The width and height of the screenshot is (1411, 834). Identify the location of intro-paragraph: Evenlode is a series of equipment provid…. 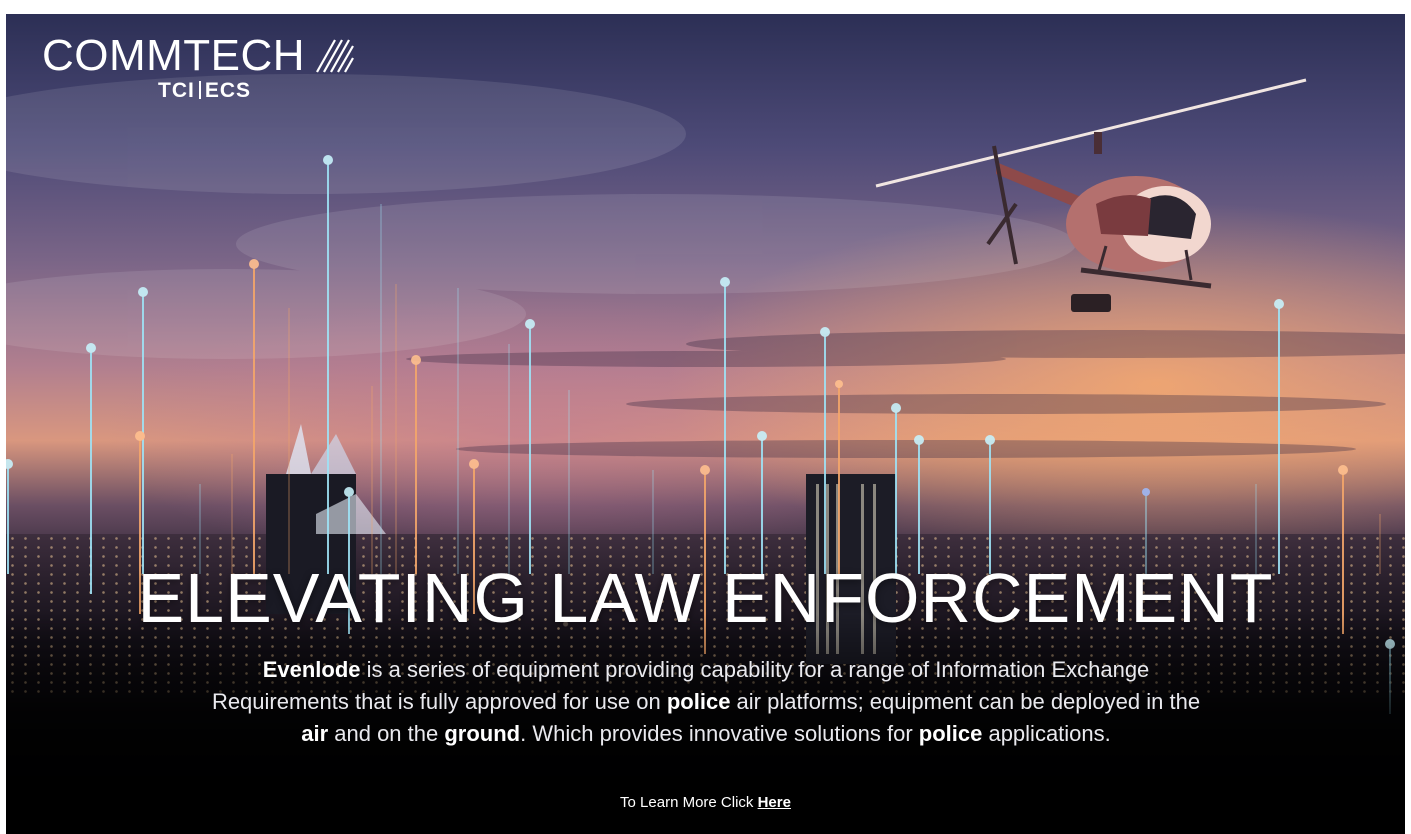
(706, 702).